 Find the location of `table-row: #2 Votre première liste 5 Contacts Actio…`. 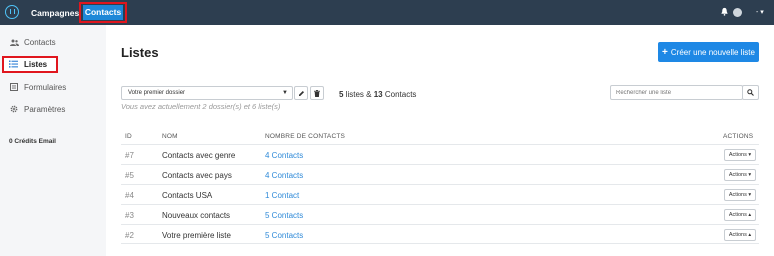

table-row: #2 Votre première liste 5 Contacts Actio… is located at coordinates (440, 234).